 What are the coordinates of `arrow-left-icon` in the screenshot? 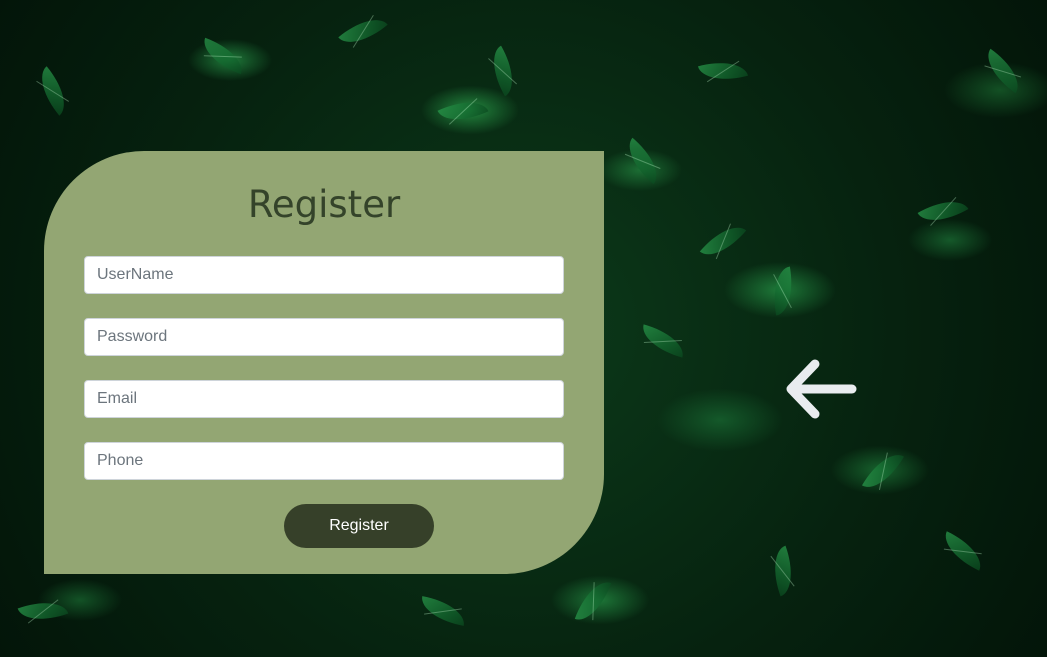 It's located at (821, 389).